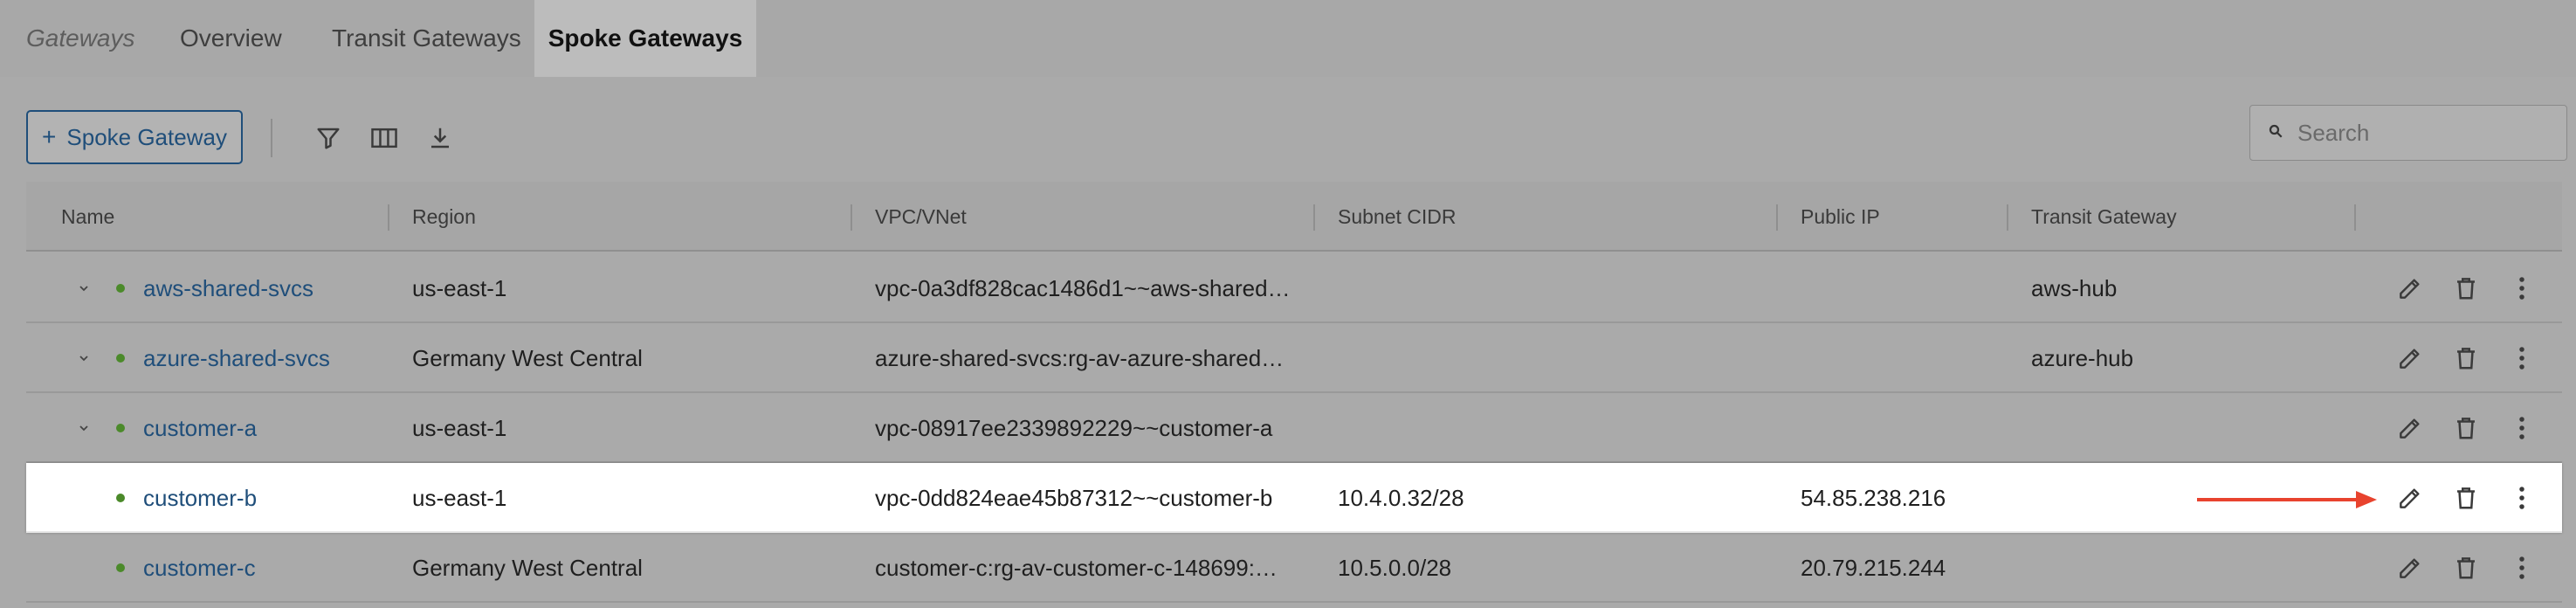 The width and height of the screenshot is (2576, 608). What do you see at coordinates (2104, 217) in the screenshot?
I see `column-header-transit-gateway: Transit Gateway` at bounding box center [2104, 217].